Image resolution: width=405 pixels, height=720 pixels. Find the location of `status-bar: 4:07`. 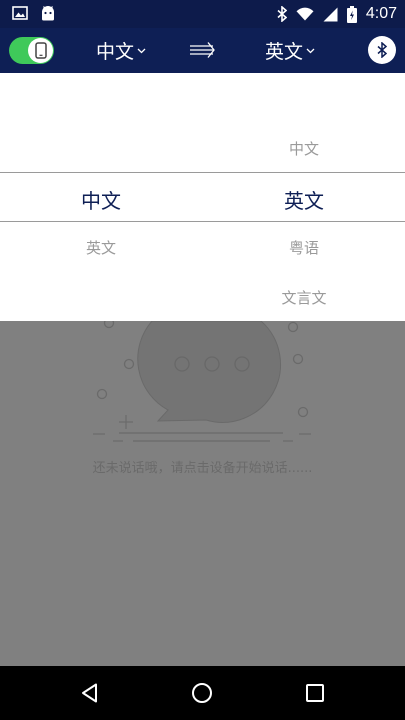

status-bar: 4:07 is located at coordinates (202, 14).